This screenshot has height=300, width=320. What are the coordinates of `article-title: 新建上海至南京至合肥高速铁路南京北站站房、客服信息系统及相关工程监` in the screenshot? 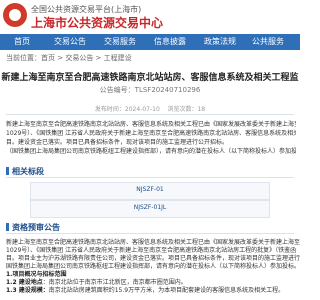 It's located at (150, 78).